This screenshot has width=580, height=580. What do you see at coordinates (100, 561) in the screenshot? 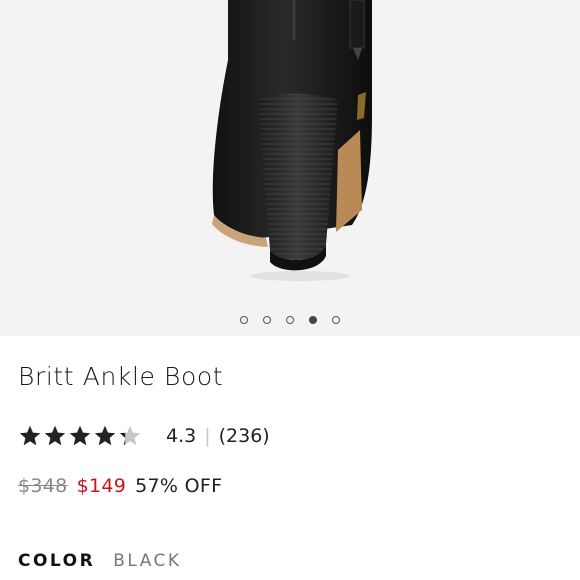
I see `color-selector-header: COLOR BLACK` at bounding box center [100, 561].